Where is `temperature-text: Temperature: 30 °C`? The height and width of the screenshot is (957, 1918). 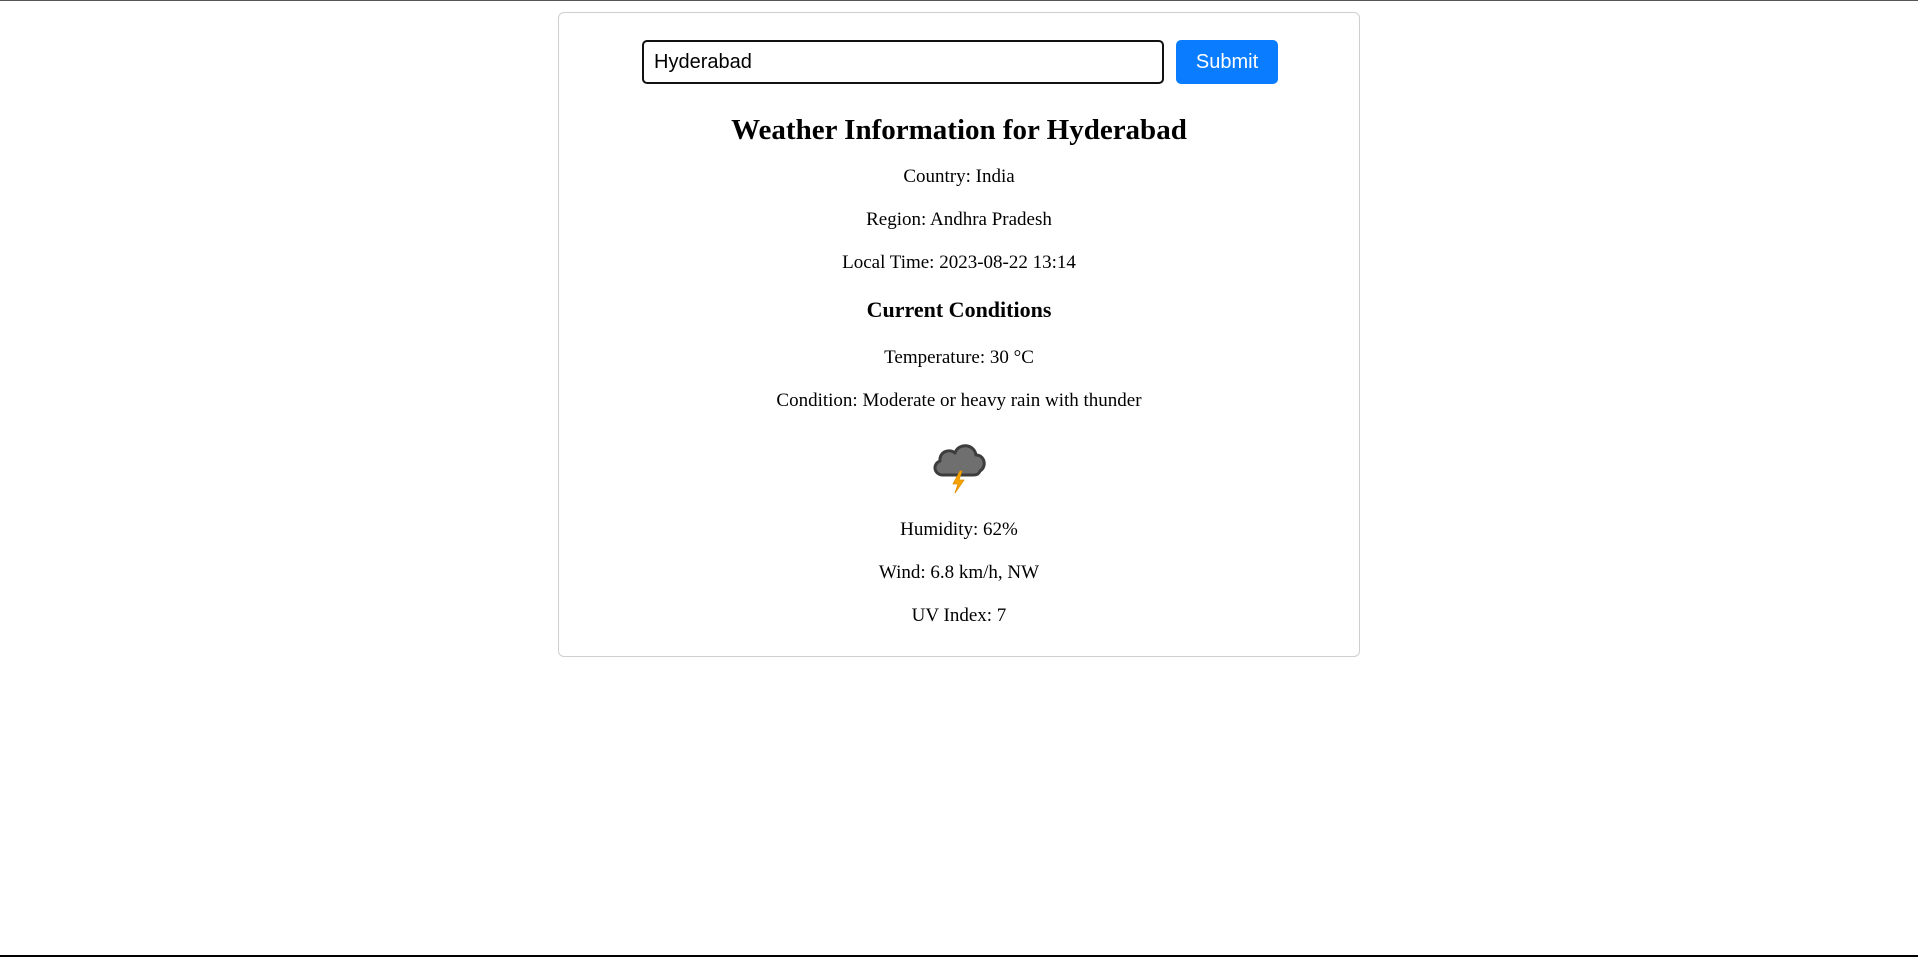 temperature-text: Temperature: 30 °C is located at coordinates (959, 357).